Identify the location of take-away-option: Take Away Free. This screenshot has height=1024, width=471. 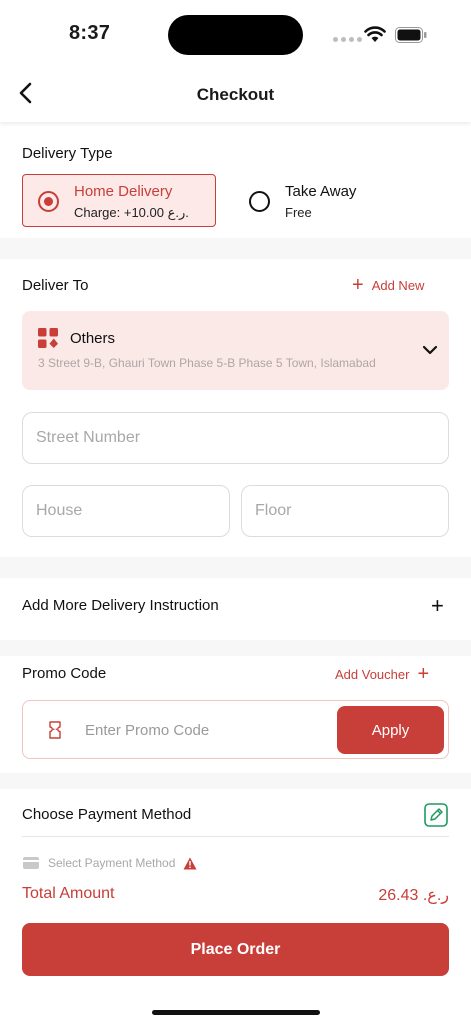
(321, 202).